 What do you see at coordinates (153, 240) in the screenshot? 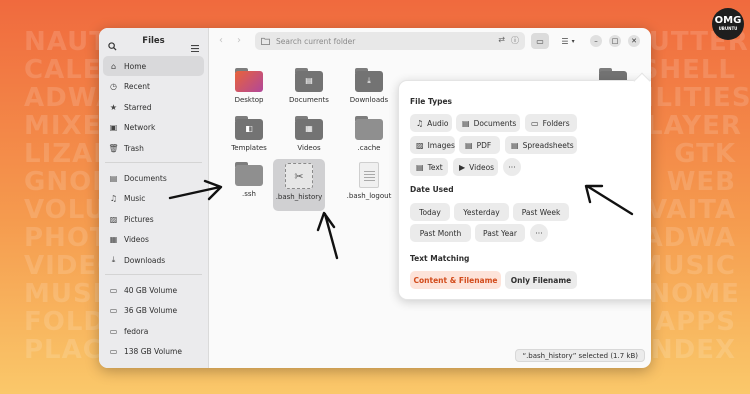
I see `sidebar-item-videos: ▦ Videos` at bounding box center [153, 240].